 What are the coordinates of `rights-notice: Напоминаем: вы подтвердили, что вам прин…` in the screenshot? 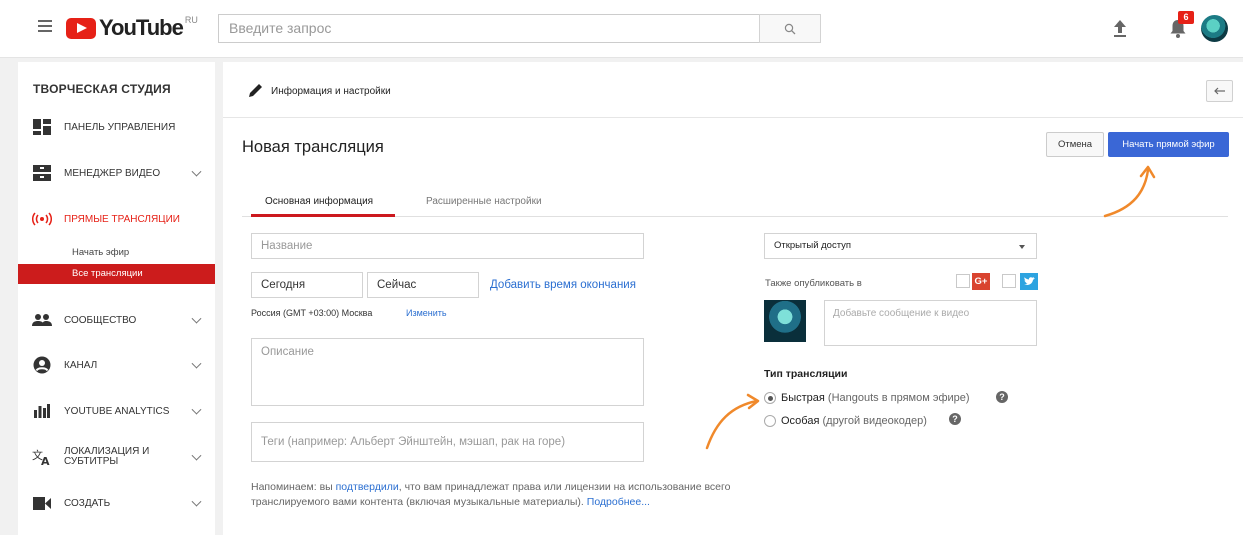 It's located at (501, 495).